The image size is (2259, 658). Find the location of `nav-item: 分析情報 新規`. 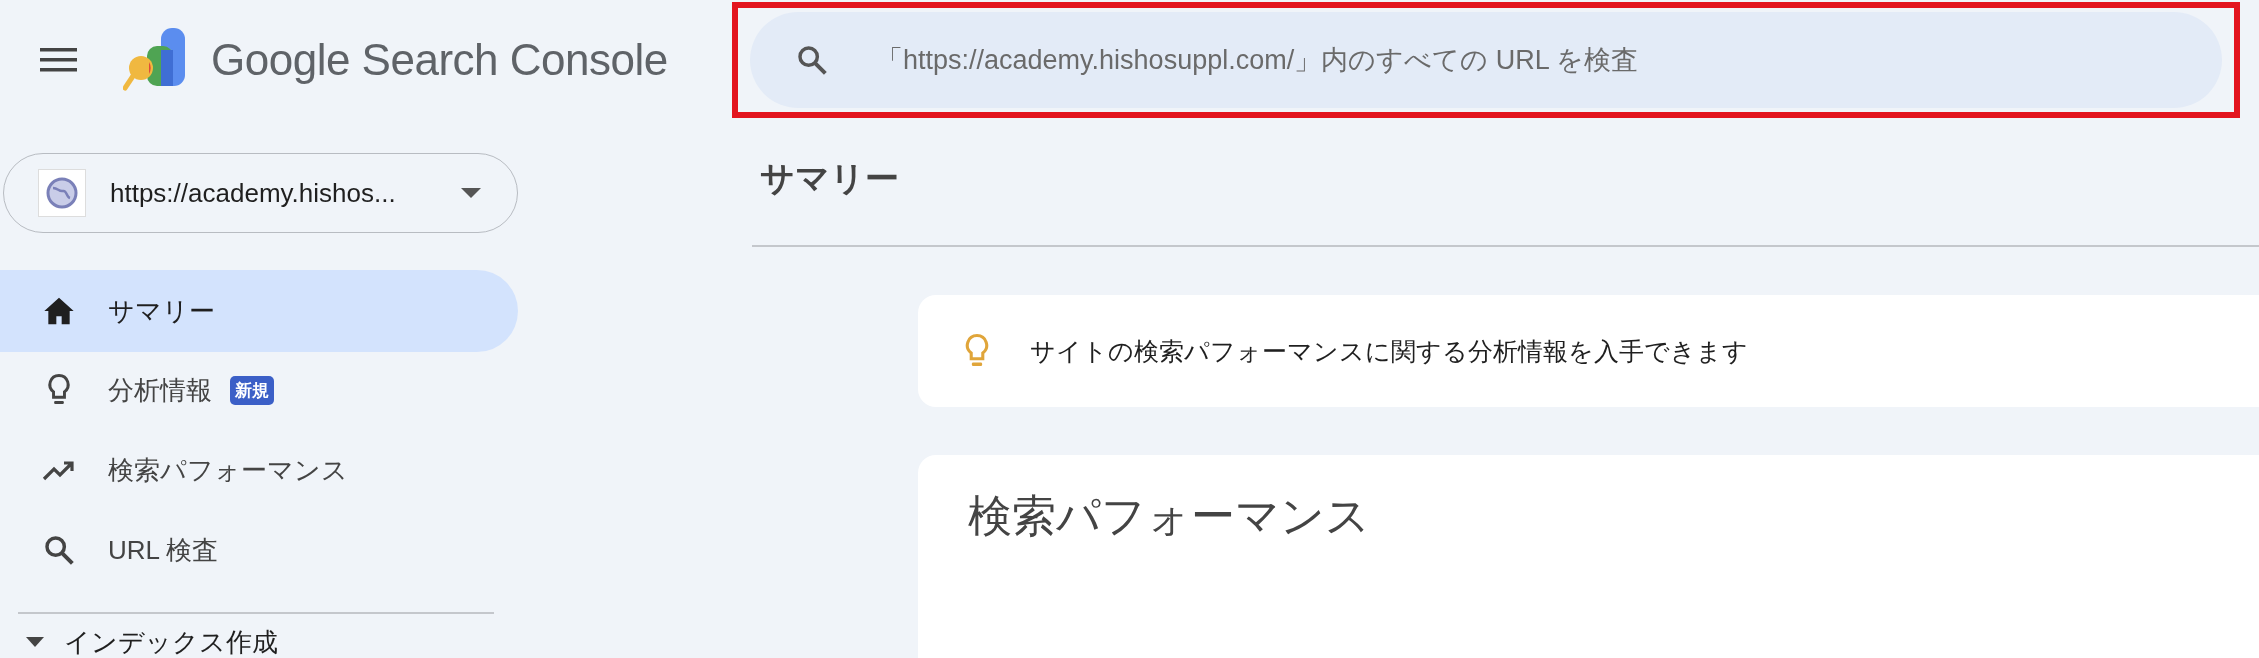

nav-item: 分析情報 新規 is located at coordinates (259, 390).